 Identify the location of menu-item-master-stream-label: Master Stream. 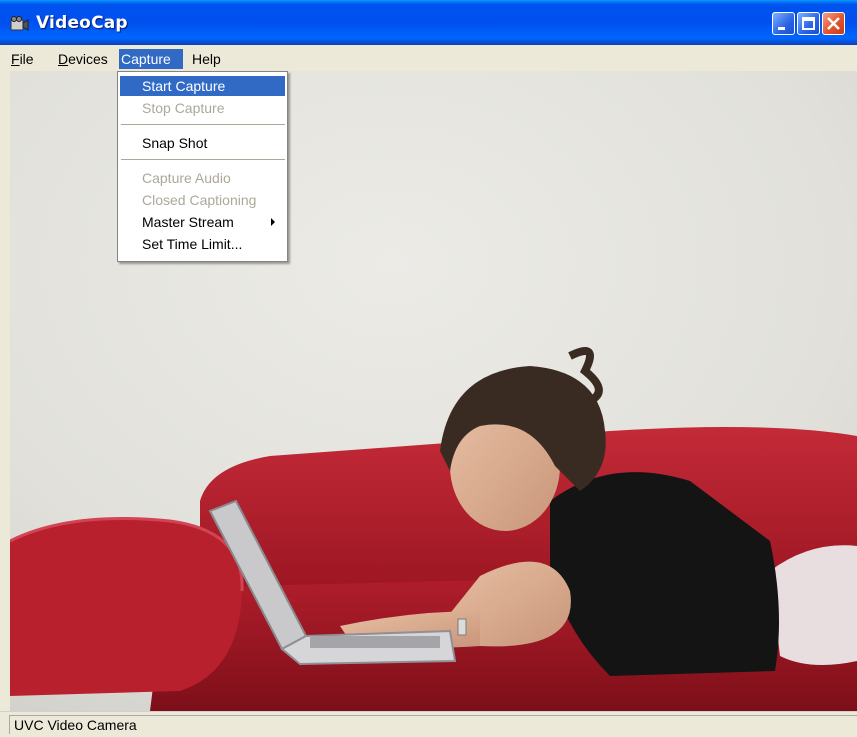
(188, 222).